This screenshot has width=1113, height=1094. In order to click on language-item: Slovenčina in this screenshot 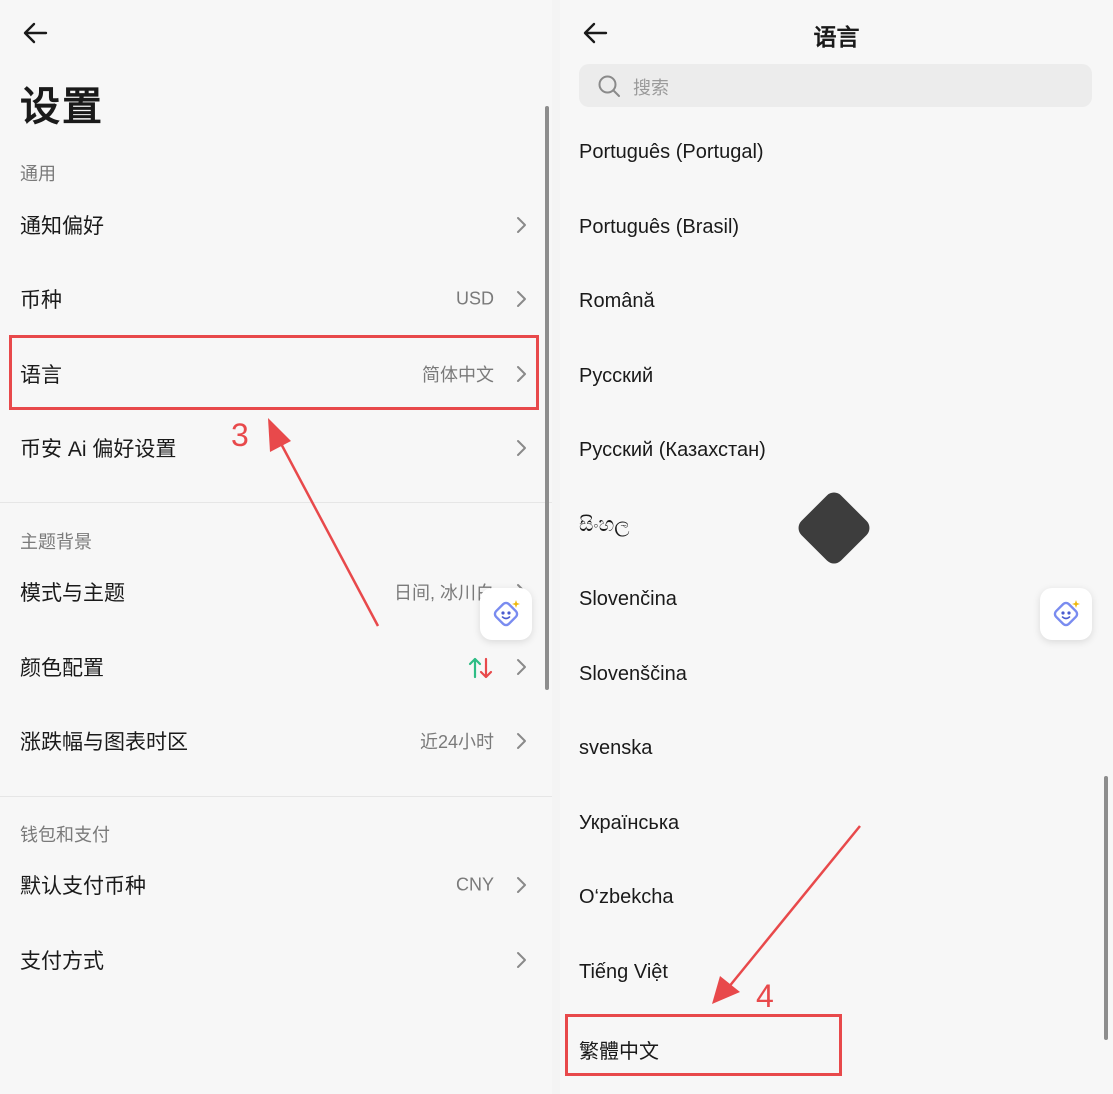, I will do `click(628, 599)`.